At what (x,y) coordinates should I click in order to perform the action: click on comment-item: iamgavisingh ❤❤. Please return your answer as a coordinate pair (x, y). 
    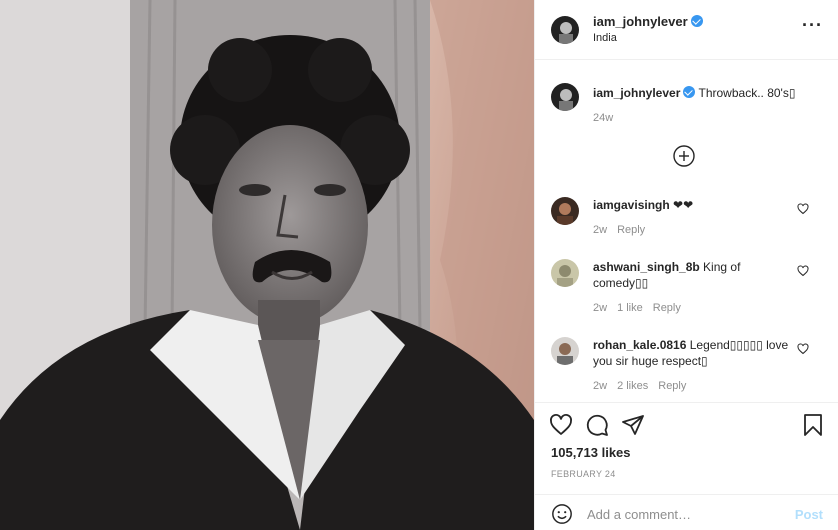
    Looking at the image, I should click on (693, 205).